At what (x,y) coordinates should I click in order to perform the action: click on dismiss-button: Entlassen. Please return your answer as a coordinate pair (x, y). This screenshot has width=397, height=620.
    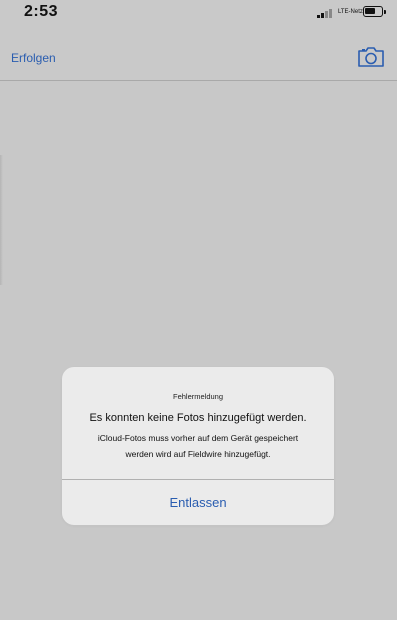
    Looking at the image, I should click on (198, 502).